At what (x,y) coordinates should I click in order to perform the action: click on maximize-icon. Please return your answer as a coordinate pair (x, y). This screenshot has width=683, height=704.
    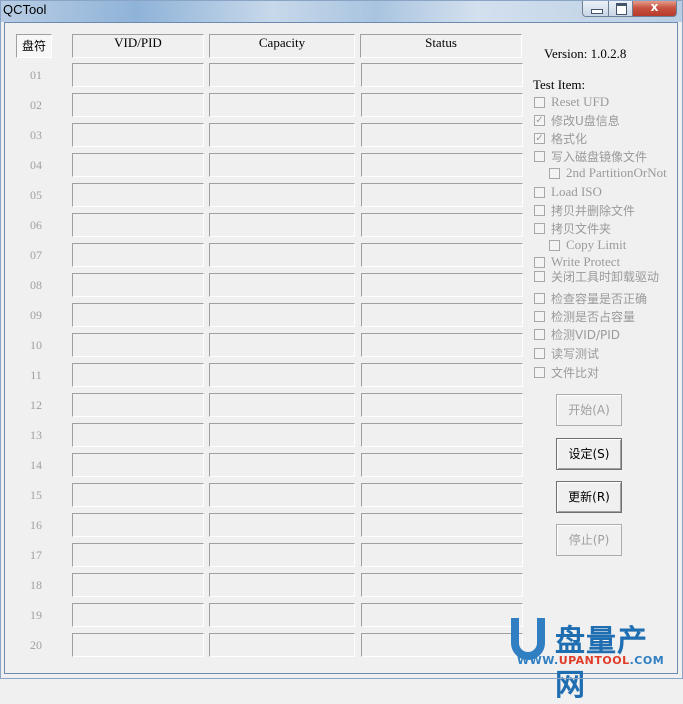
    Looking at the image, I should click on (621, 9).